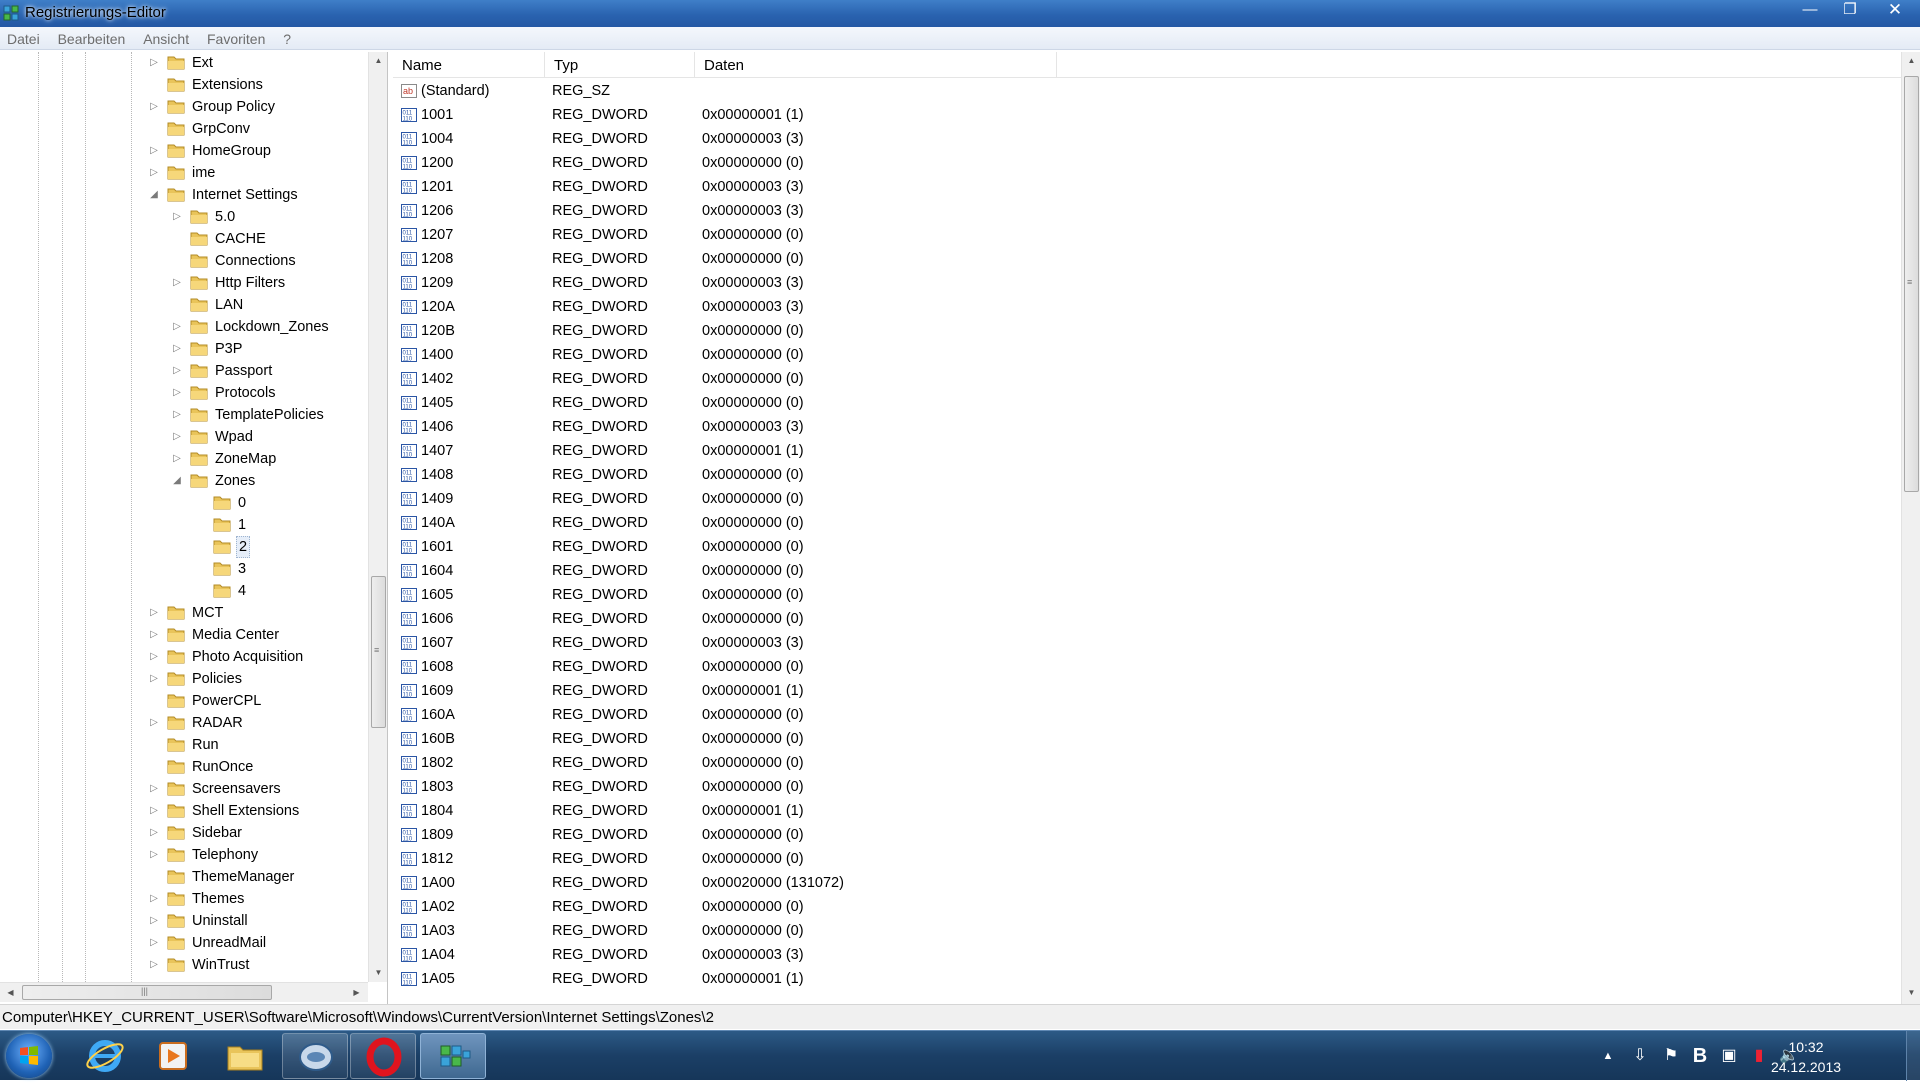  Describe the element at coordinates (245, 1056) in the screenshot. I see `taskbar-explorer` at that location.